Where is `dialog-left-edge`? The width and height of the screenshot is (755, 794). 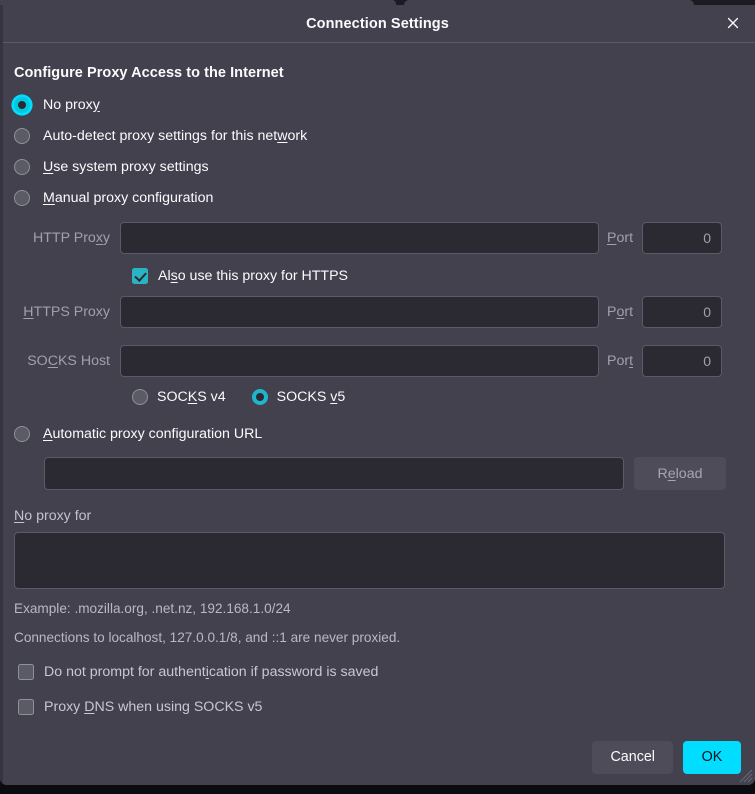 dialog-left-edge is located at coordinates (1, 395).